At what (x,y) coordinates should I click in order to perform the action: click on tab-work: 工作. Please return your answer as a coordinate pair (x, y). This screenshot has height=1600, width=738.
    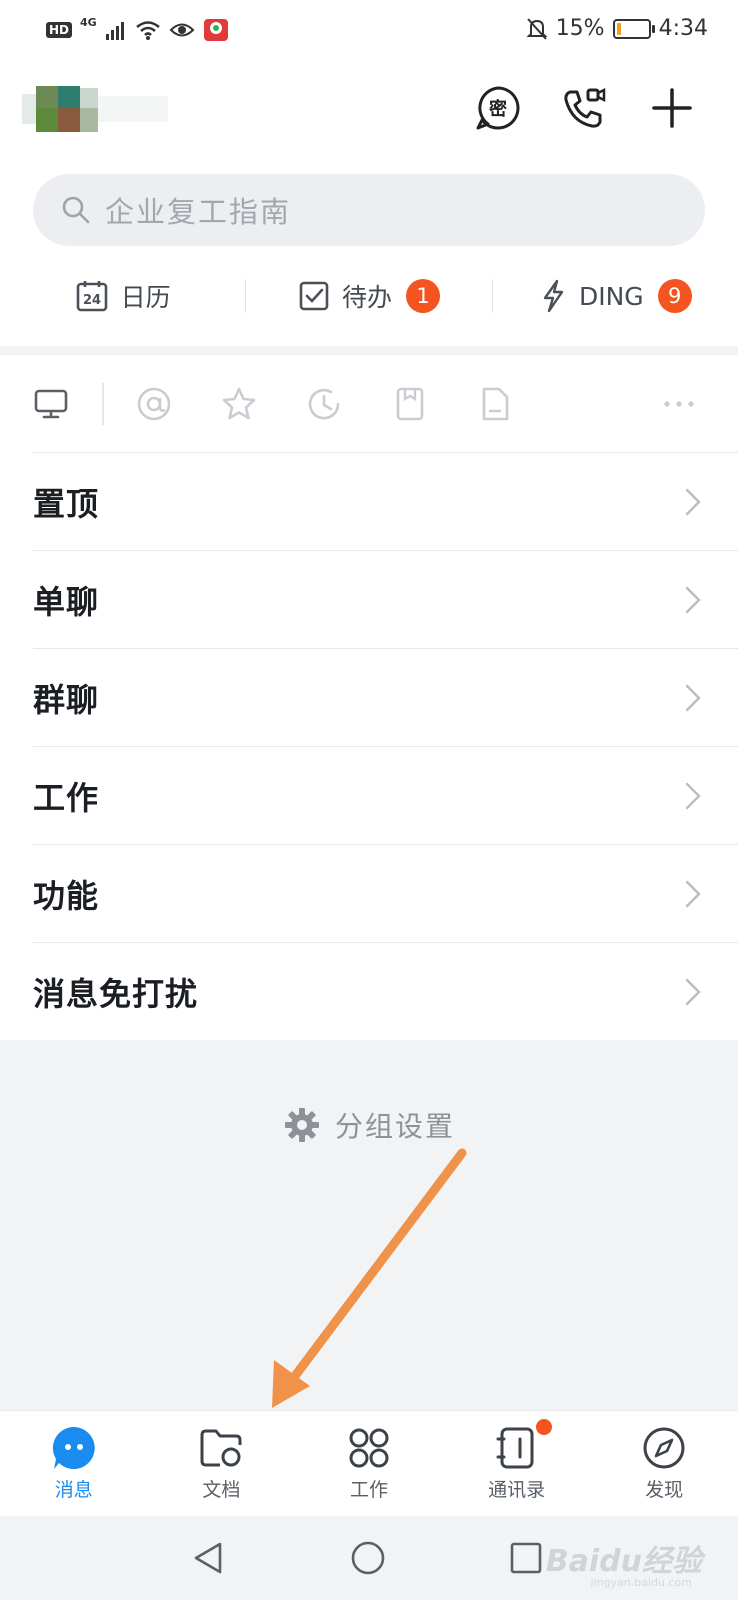
    Looking at the image, I should click on (369, 1463).